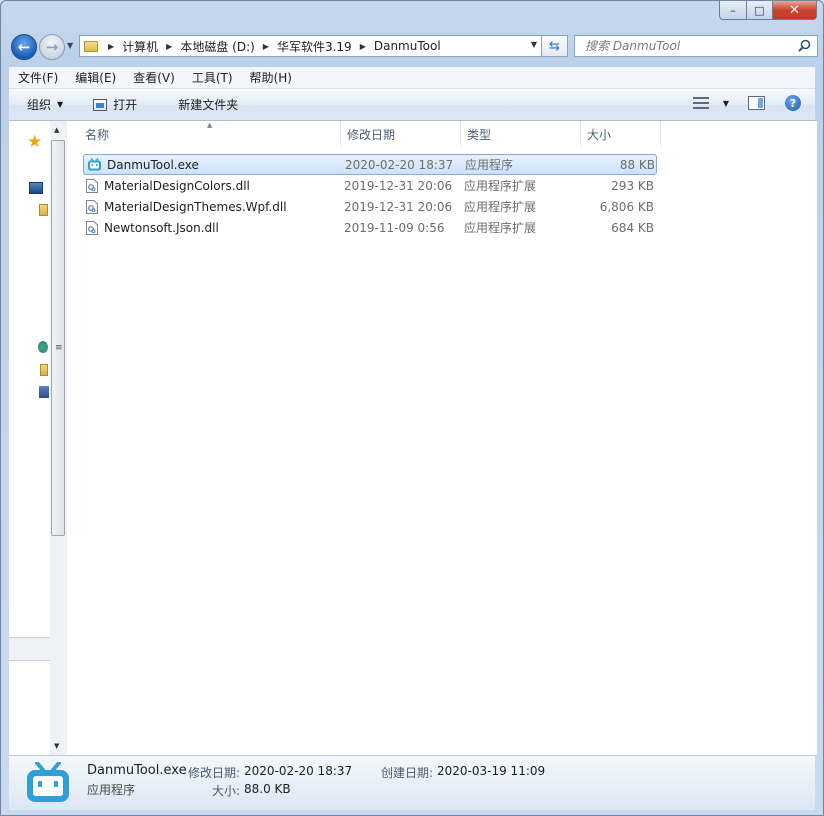 Image resolution: width=824 pixels, height=816 pixels. I want to click on bilibili-app-icon, so click(48, 782).